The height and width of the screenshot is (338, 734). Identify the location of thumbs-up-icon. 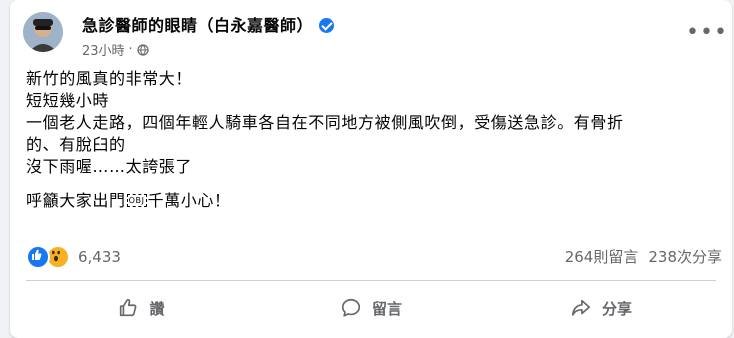
(128, 308).